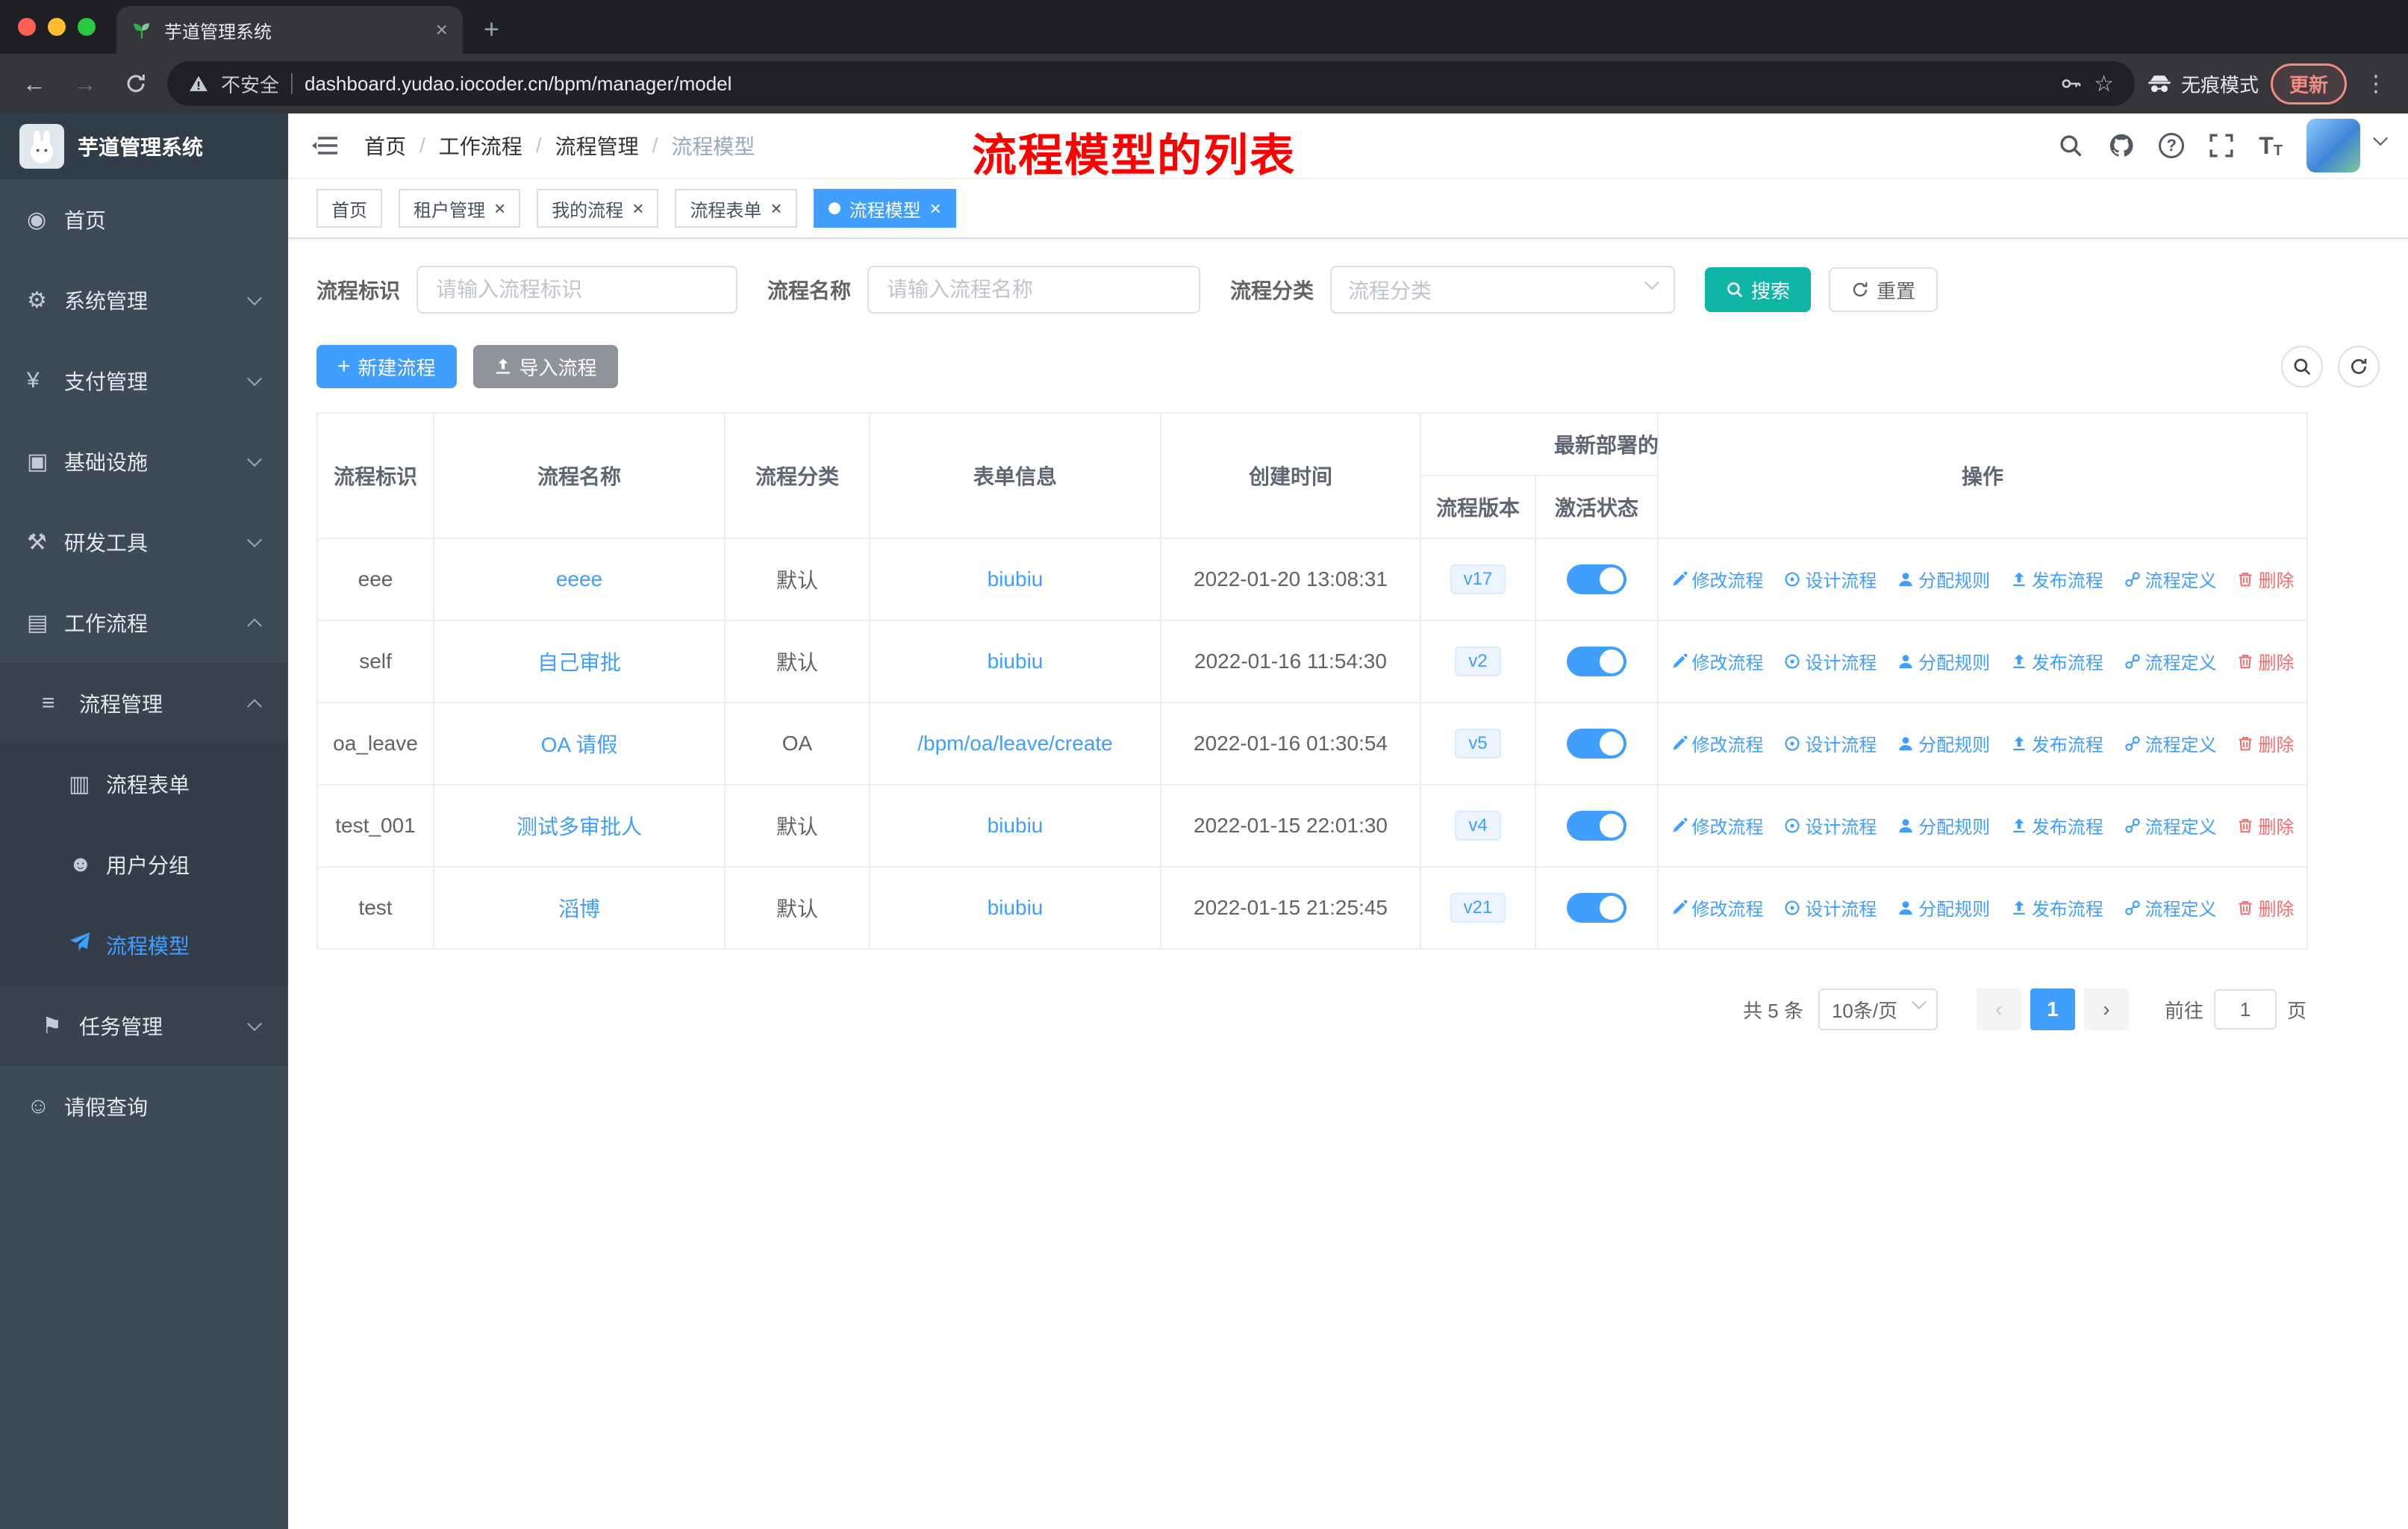 The width and height of the screenshot is (2408, 1529). What do you see at coordinates (491, 29) in the screenshot?
I see `new-tab-button: +` at bounding box center [491, 29].